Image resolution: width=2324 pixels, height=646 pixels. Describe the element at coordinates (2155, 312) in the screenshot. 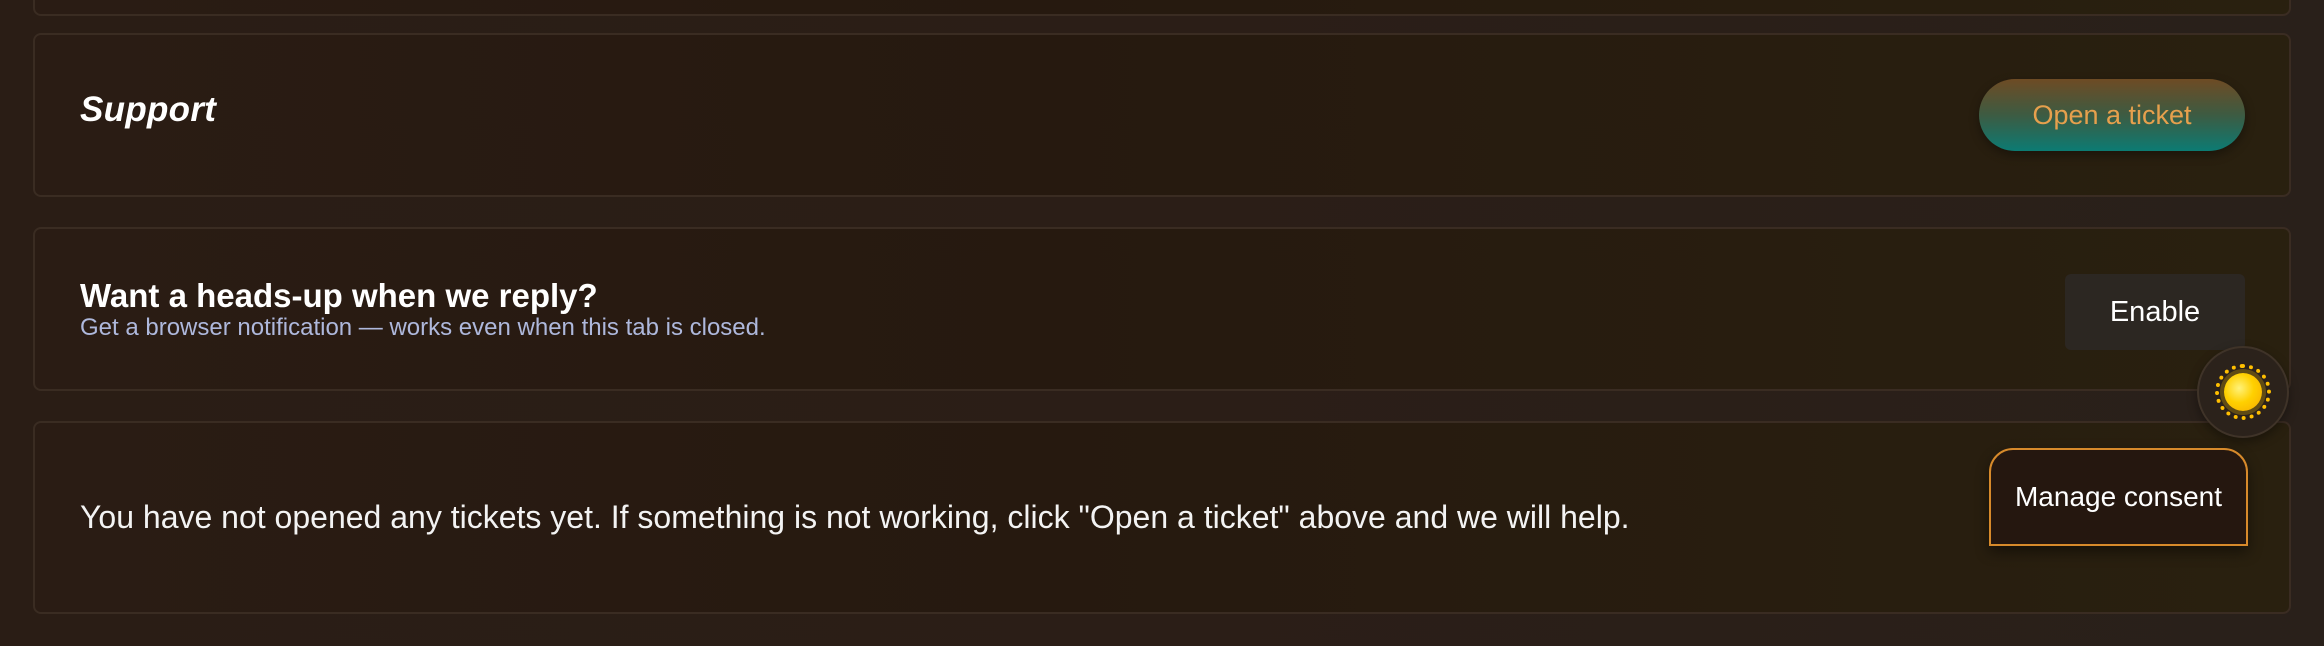

I see `enable-notifications-button: Enable` at that location.